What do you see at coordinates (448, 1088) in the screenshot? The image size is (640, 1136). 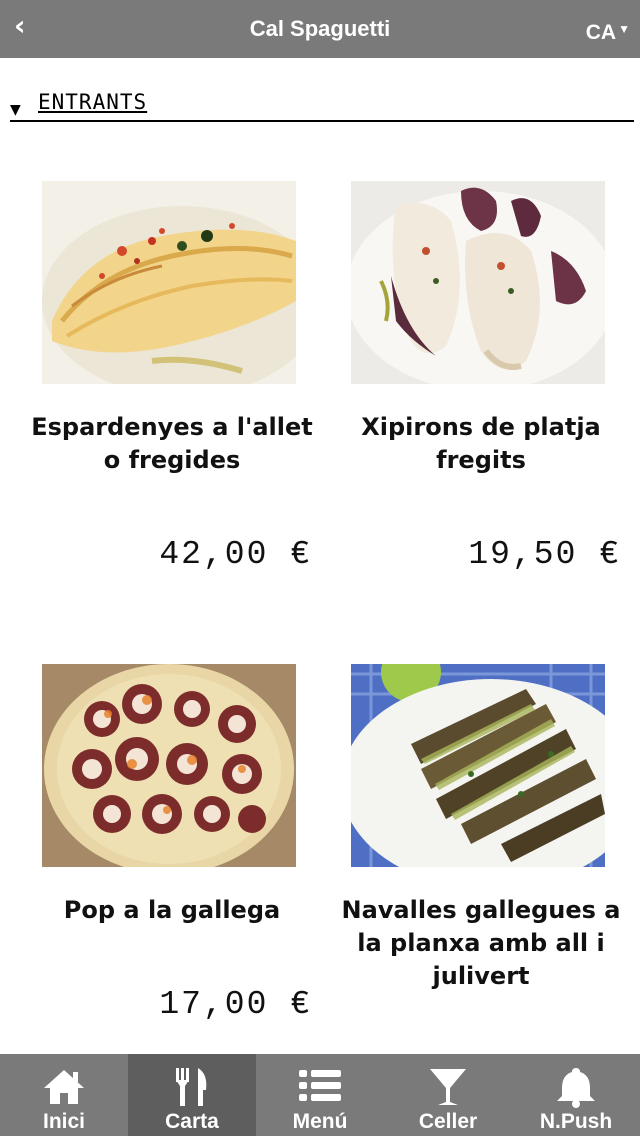 I see `cocktail-glass-icon` at bounding box center [448, 1088].